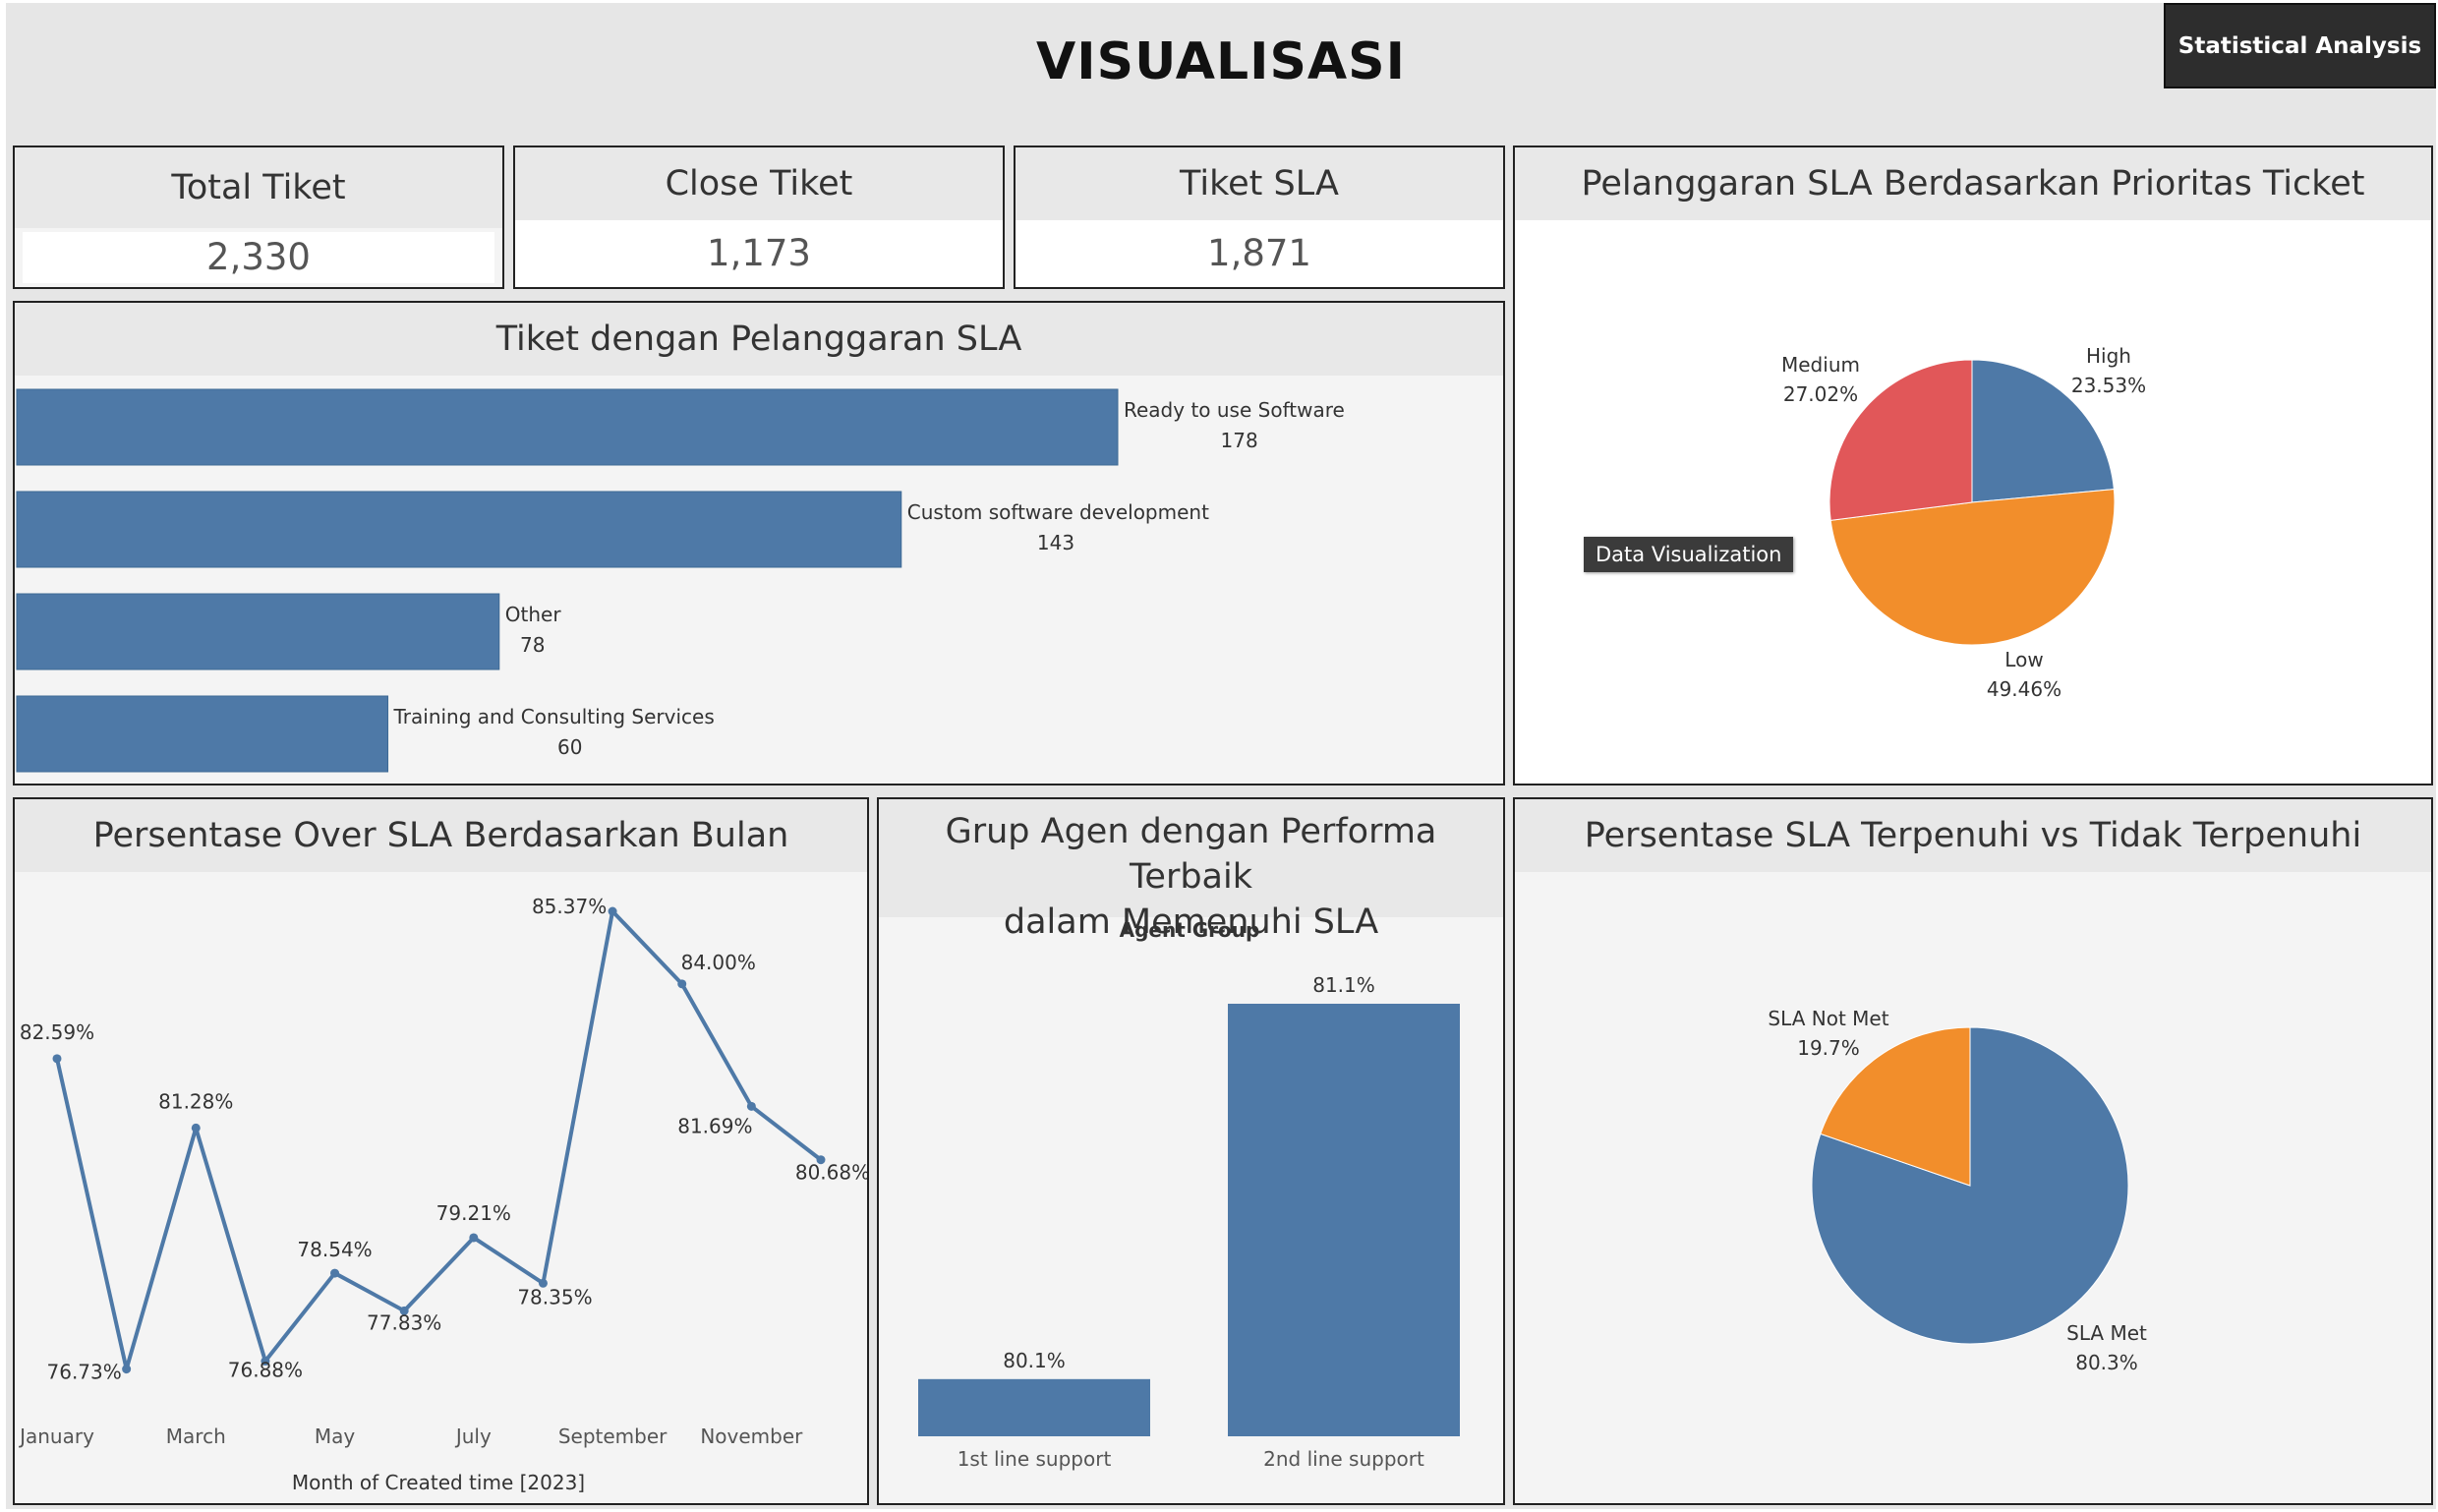 The height and width of the screenshot is (1512, 2438). I want to click on pie-slice-label: SLA Not Met, so click(1828, 1018).